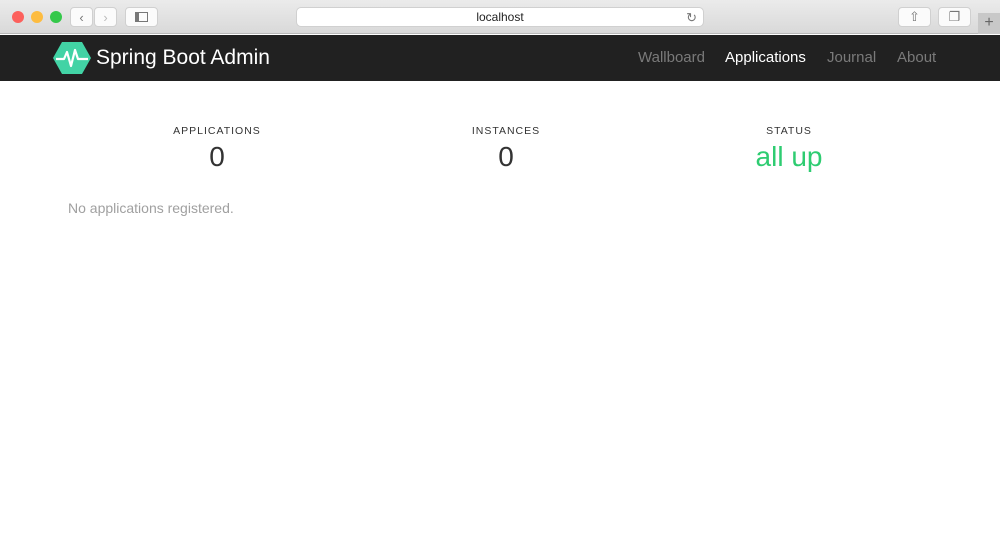 This screenshot has height=542, width=1000. I want to click on nav-applications: Applications, so click(765, 57).